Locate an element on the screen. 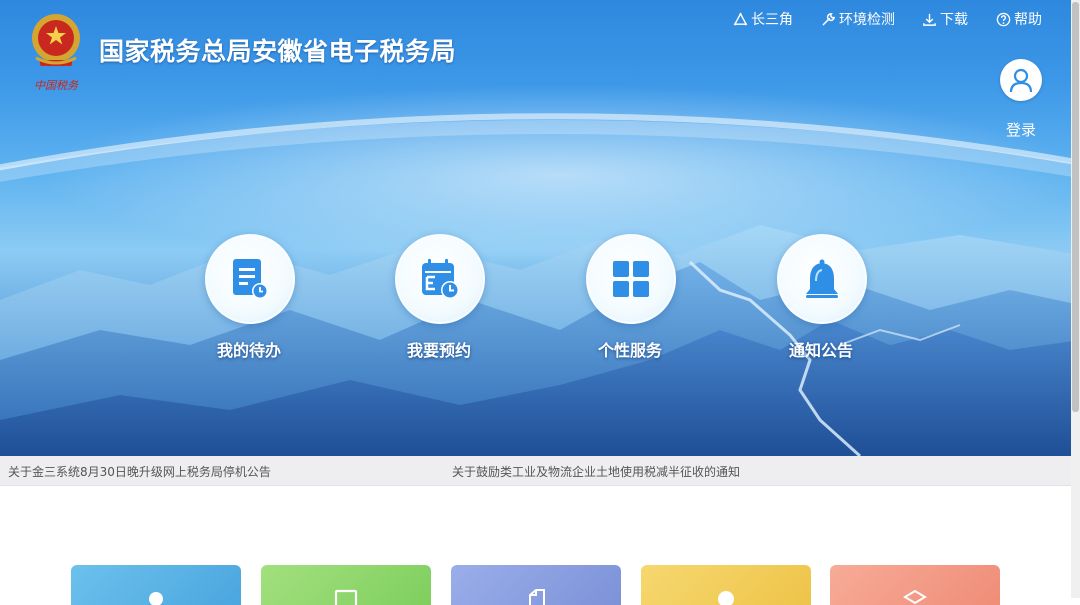  nav-yangtze-delta: 长三角 is located at coordinates (763, 19).